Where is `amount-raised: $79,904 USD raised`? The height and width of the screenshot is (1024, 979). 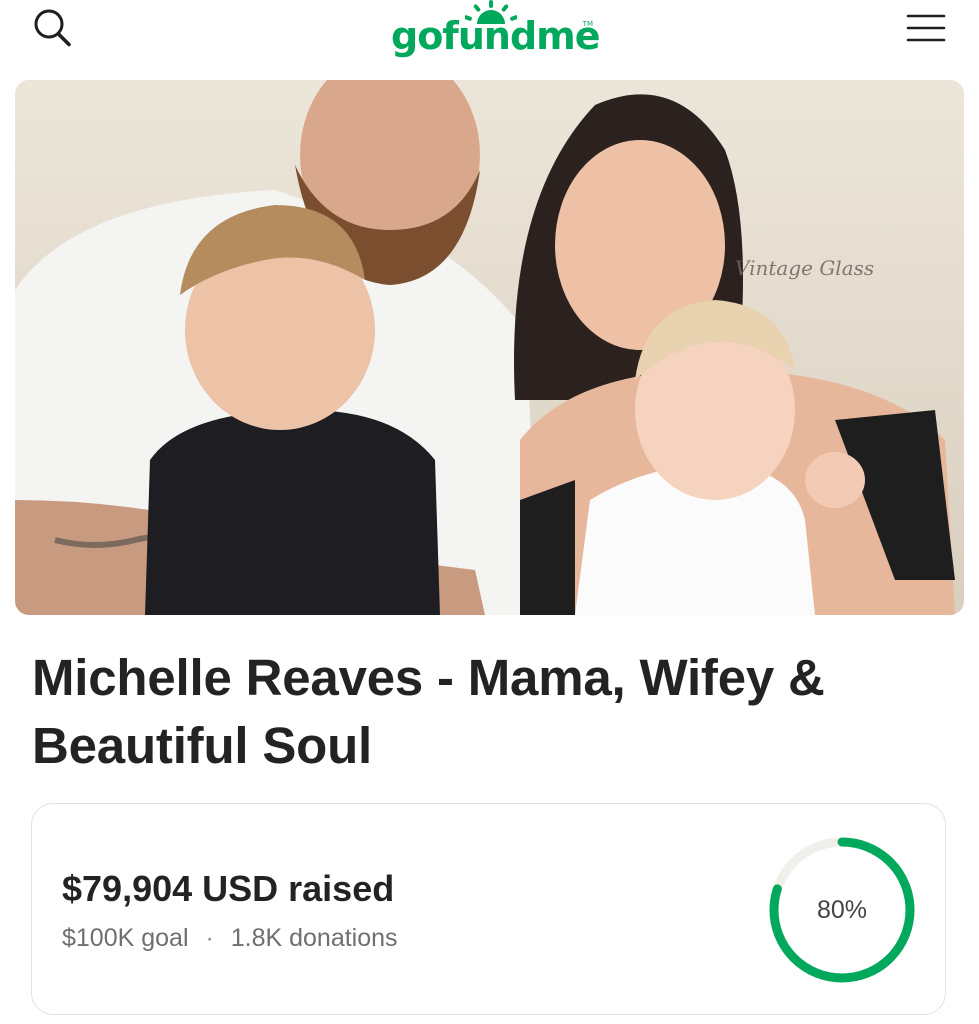
amount-raised: $79,904 USD raised is located at coordinates (228, 888).